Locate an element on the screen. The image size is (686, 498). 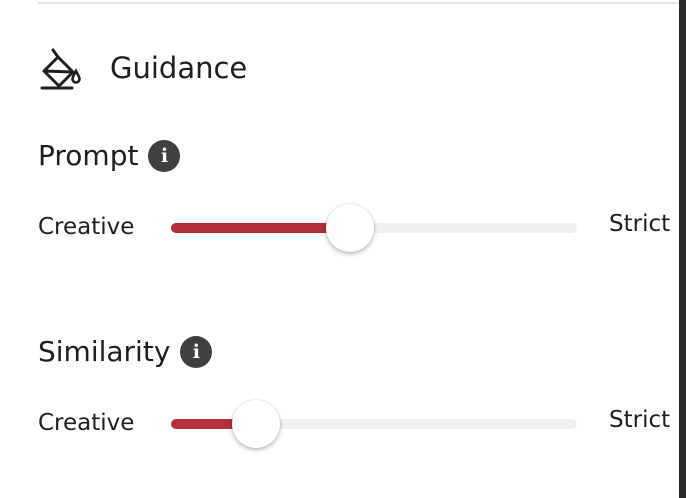
similarity-slider: Creative Strict is located at coordinates (362, 424).